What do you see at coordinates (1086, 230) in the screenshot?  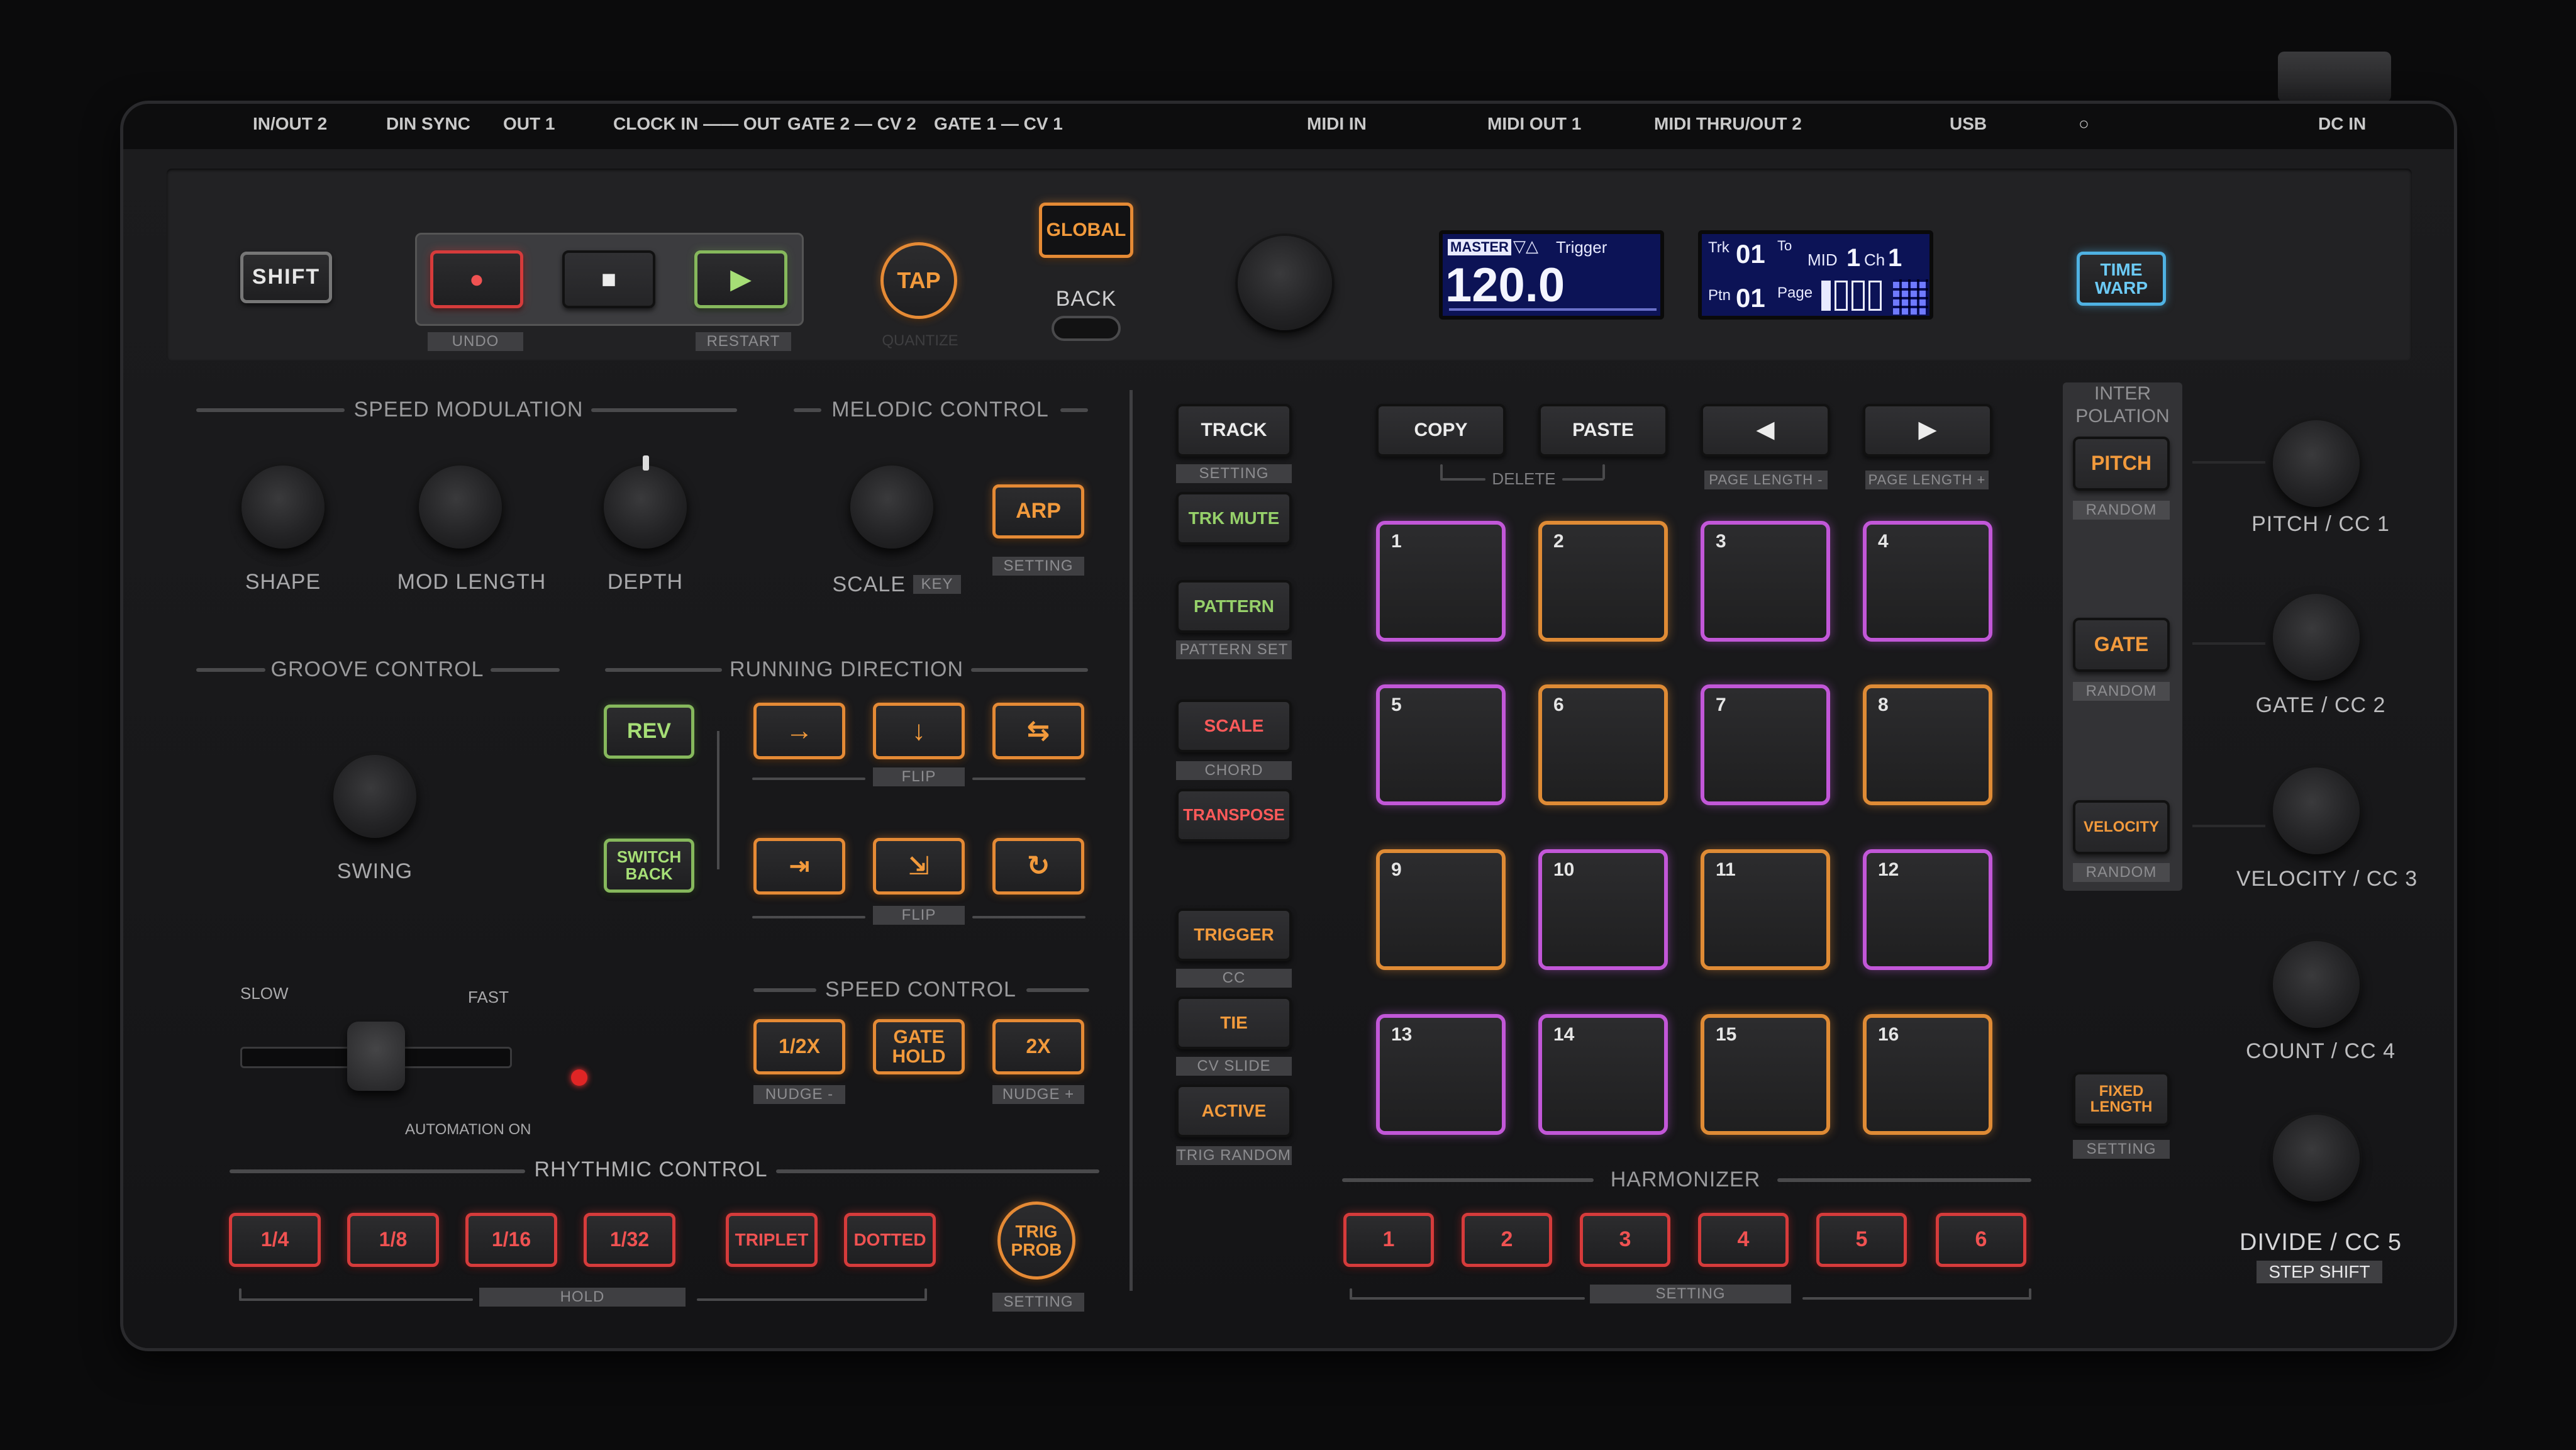 I see `global-button: GLOBAL` at bounding box center [1086, 230].